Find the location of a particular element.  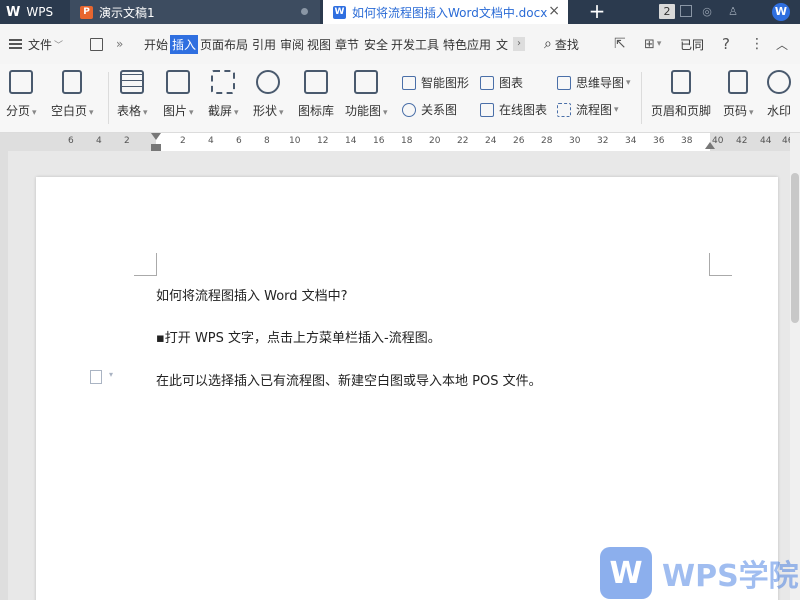

ruler-tick: 30 is located at coordinates (575, 141).